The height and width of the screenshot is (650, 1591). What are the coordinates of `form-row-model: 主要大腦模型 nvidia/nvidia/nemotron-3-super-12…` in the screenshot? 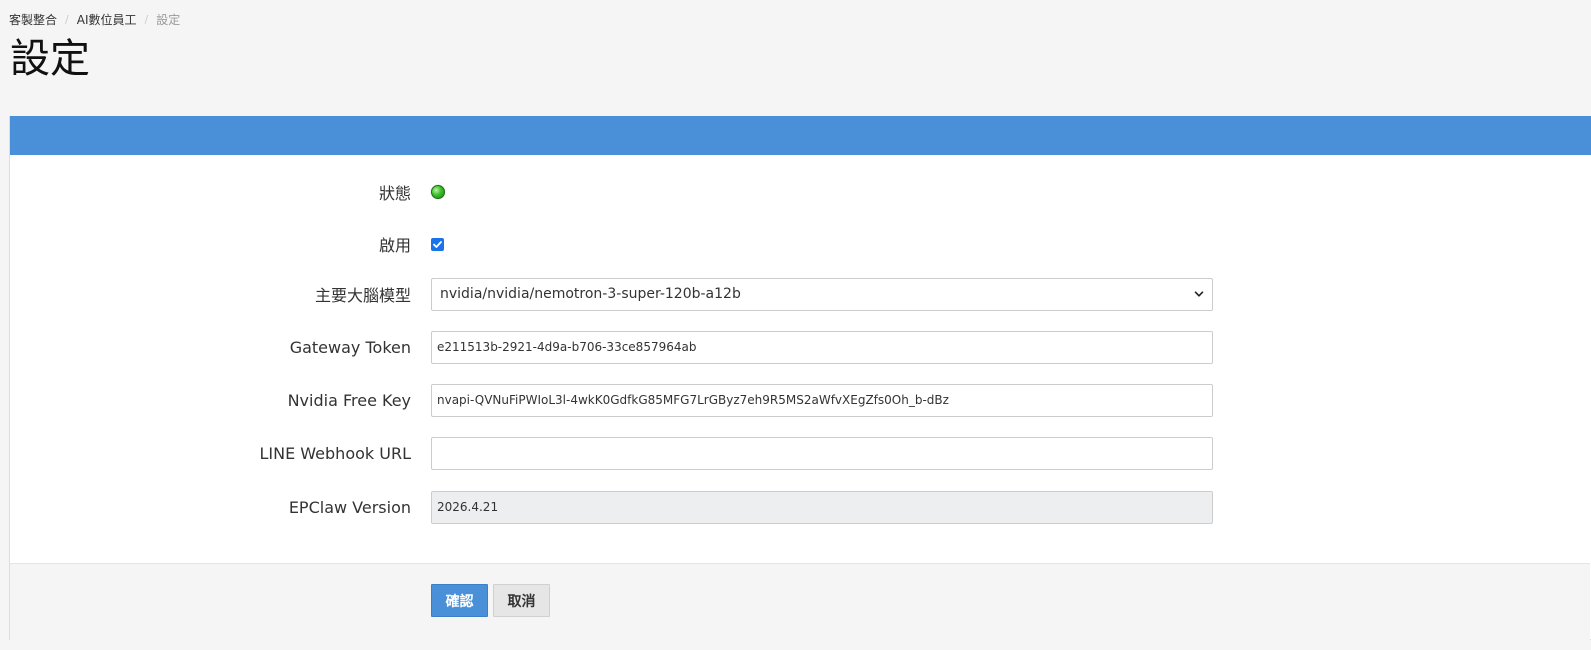 It's located at (800, 294).